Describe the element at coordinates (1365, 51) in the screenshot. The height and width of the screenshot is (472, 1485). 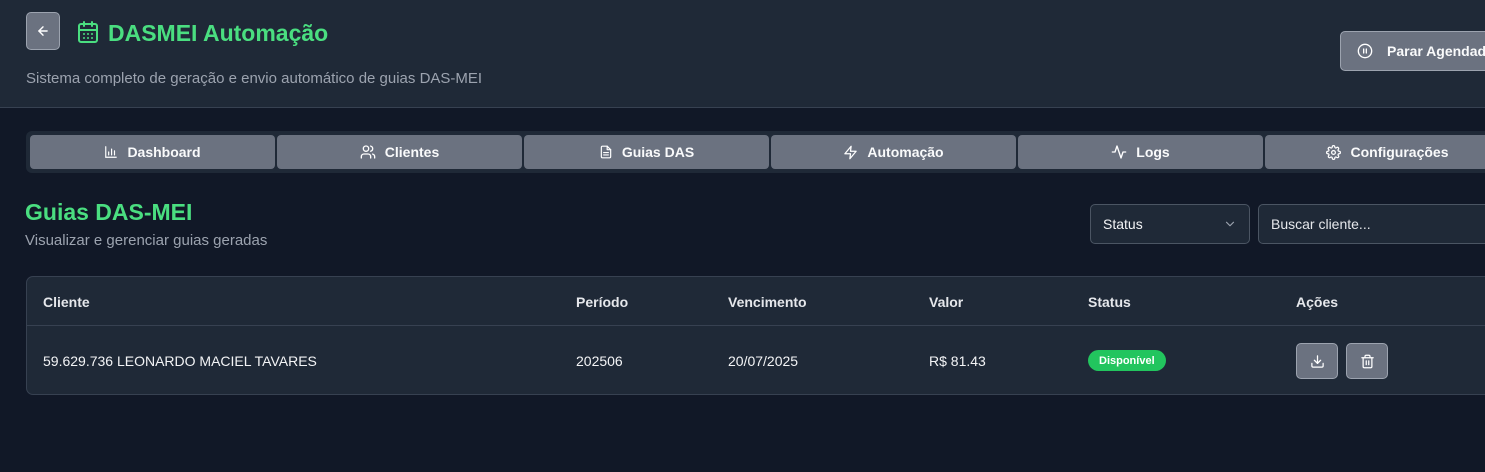
I see `pause-circle-icon` at that location.